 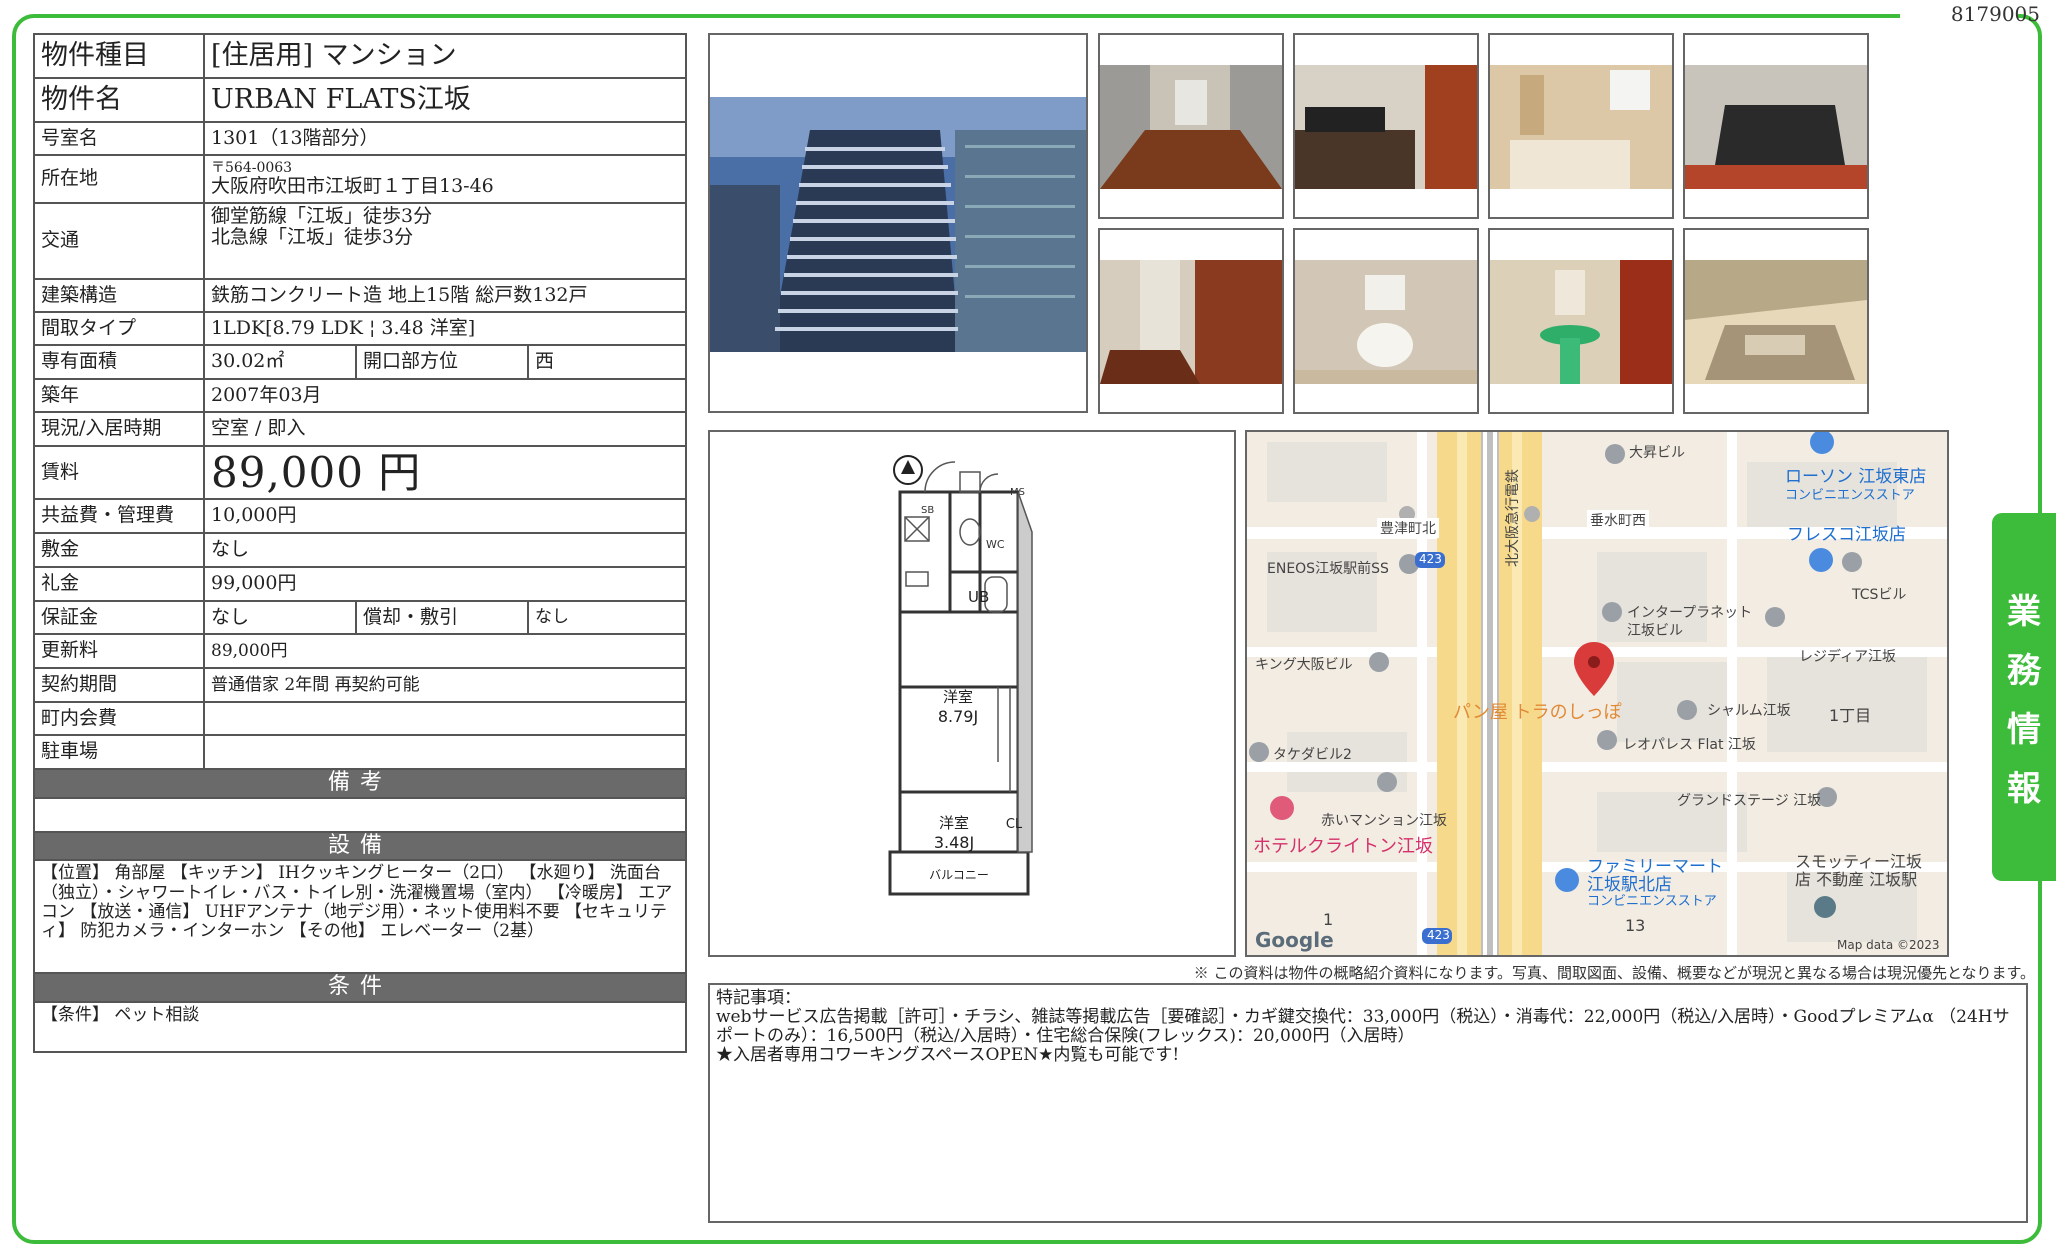 I want to click on store-icon, so click(x=1567, y=880).